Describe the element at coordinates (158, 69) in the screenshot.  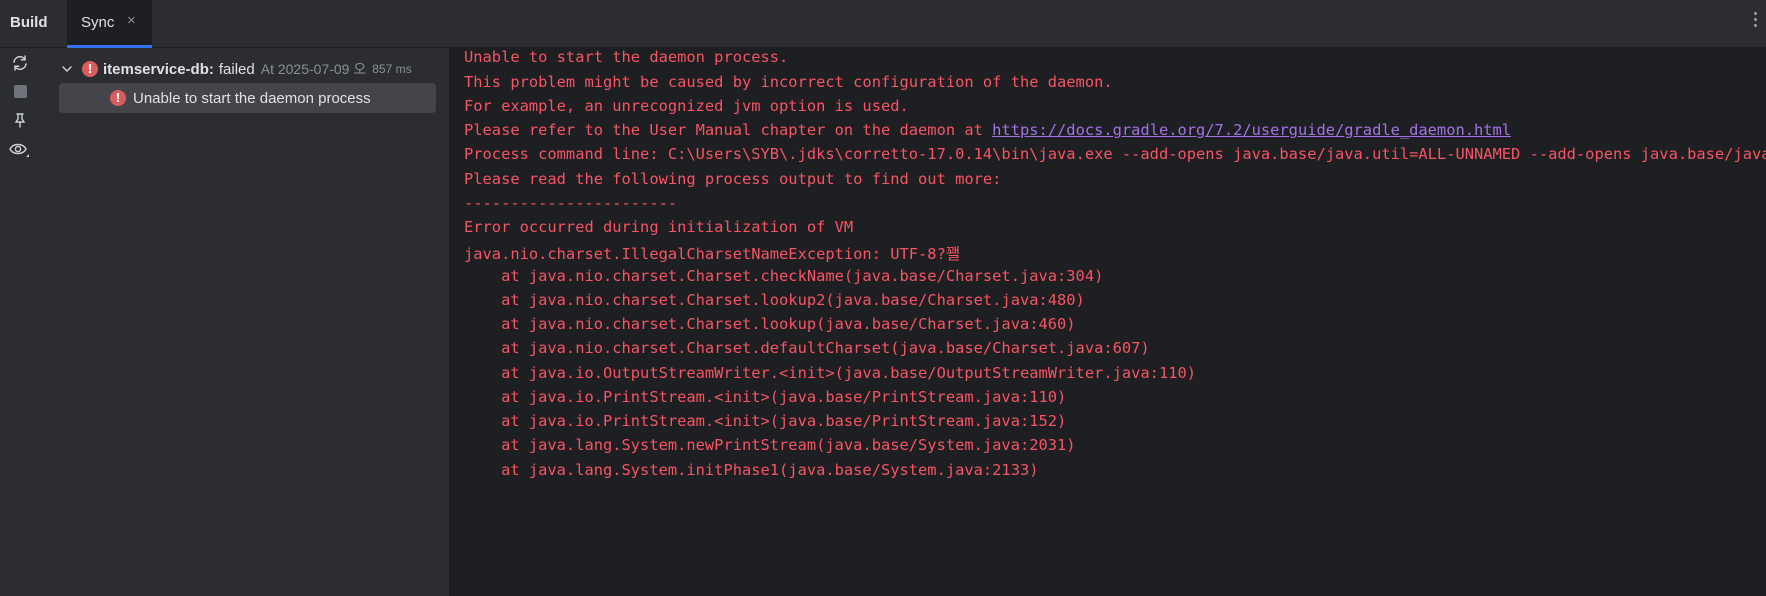
I see `project-name: itemservice-db:` at that location.